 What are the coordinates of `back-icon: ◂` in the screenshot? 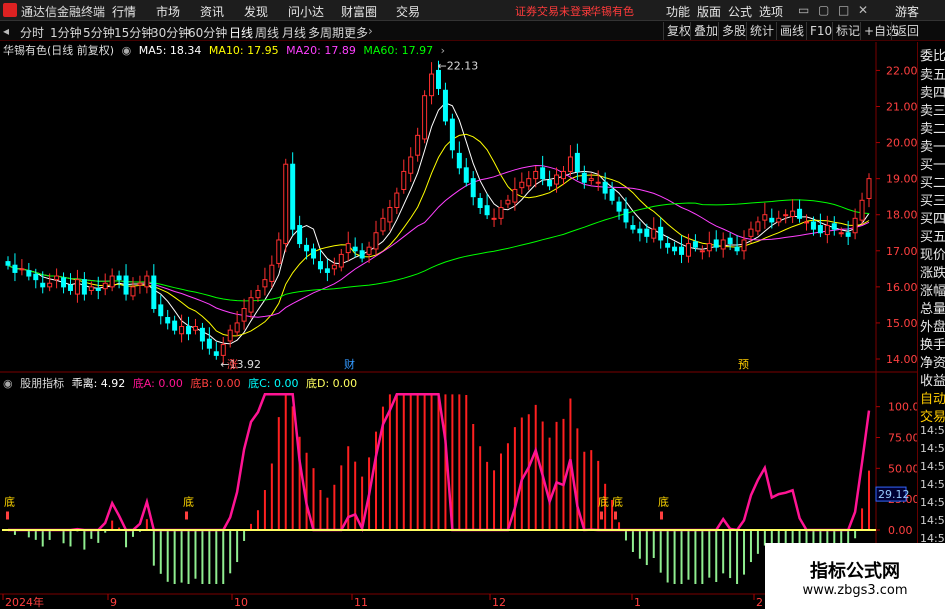 It's located at (6, 31).